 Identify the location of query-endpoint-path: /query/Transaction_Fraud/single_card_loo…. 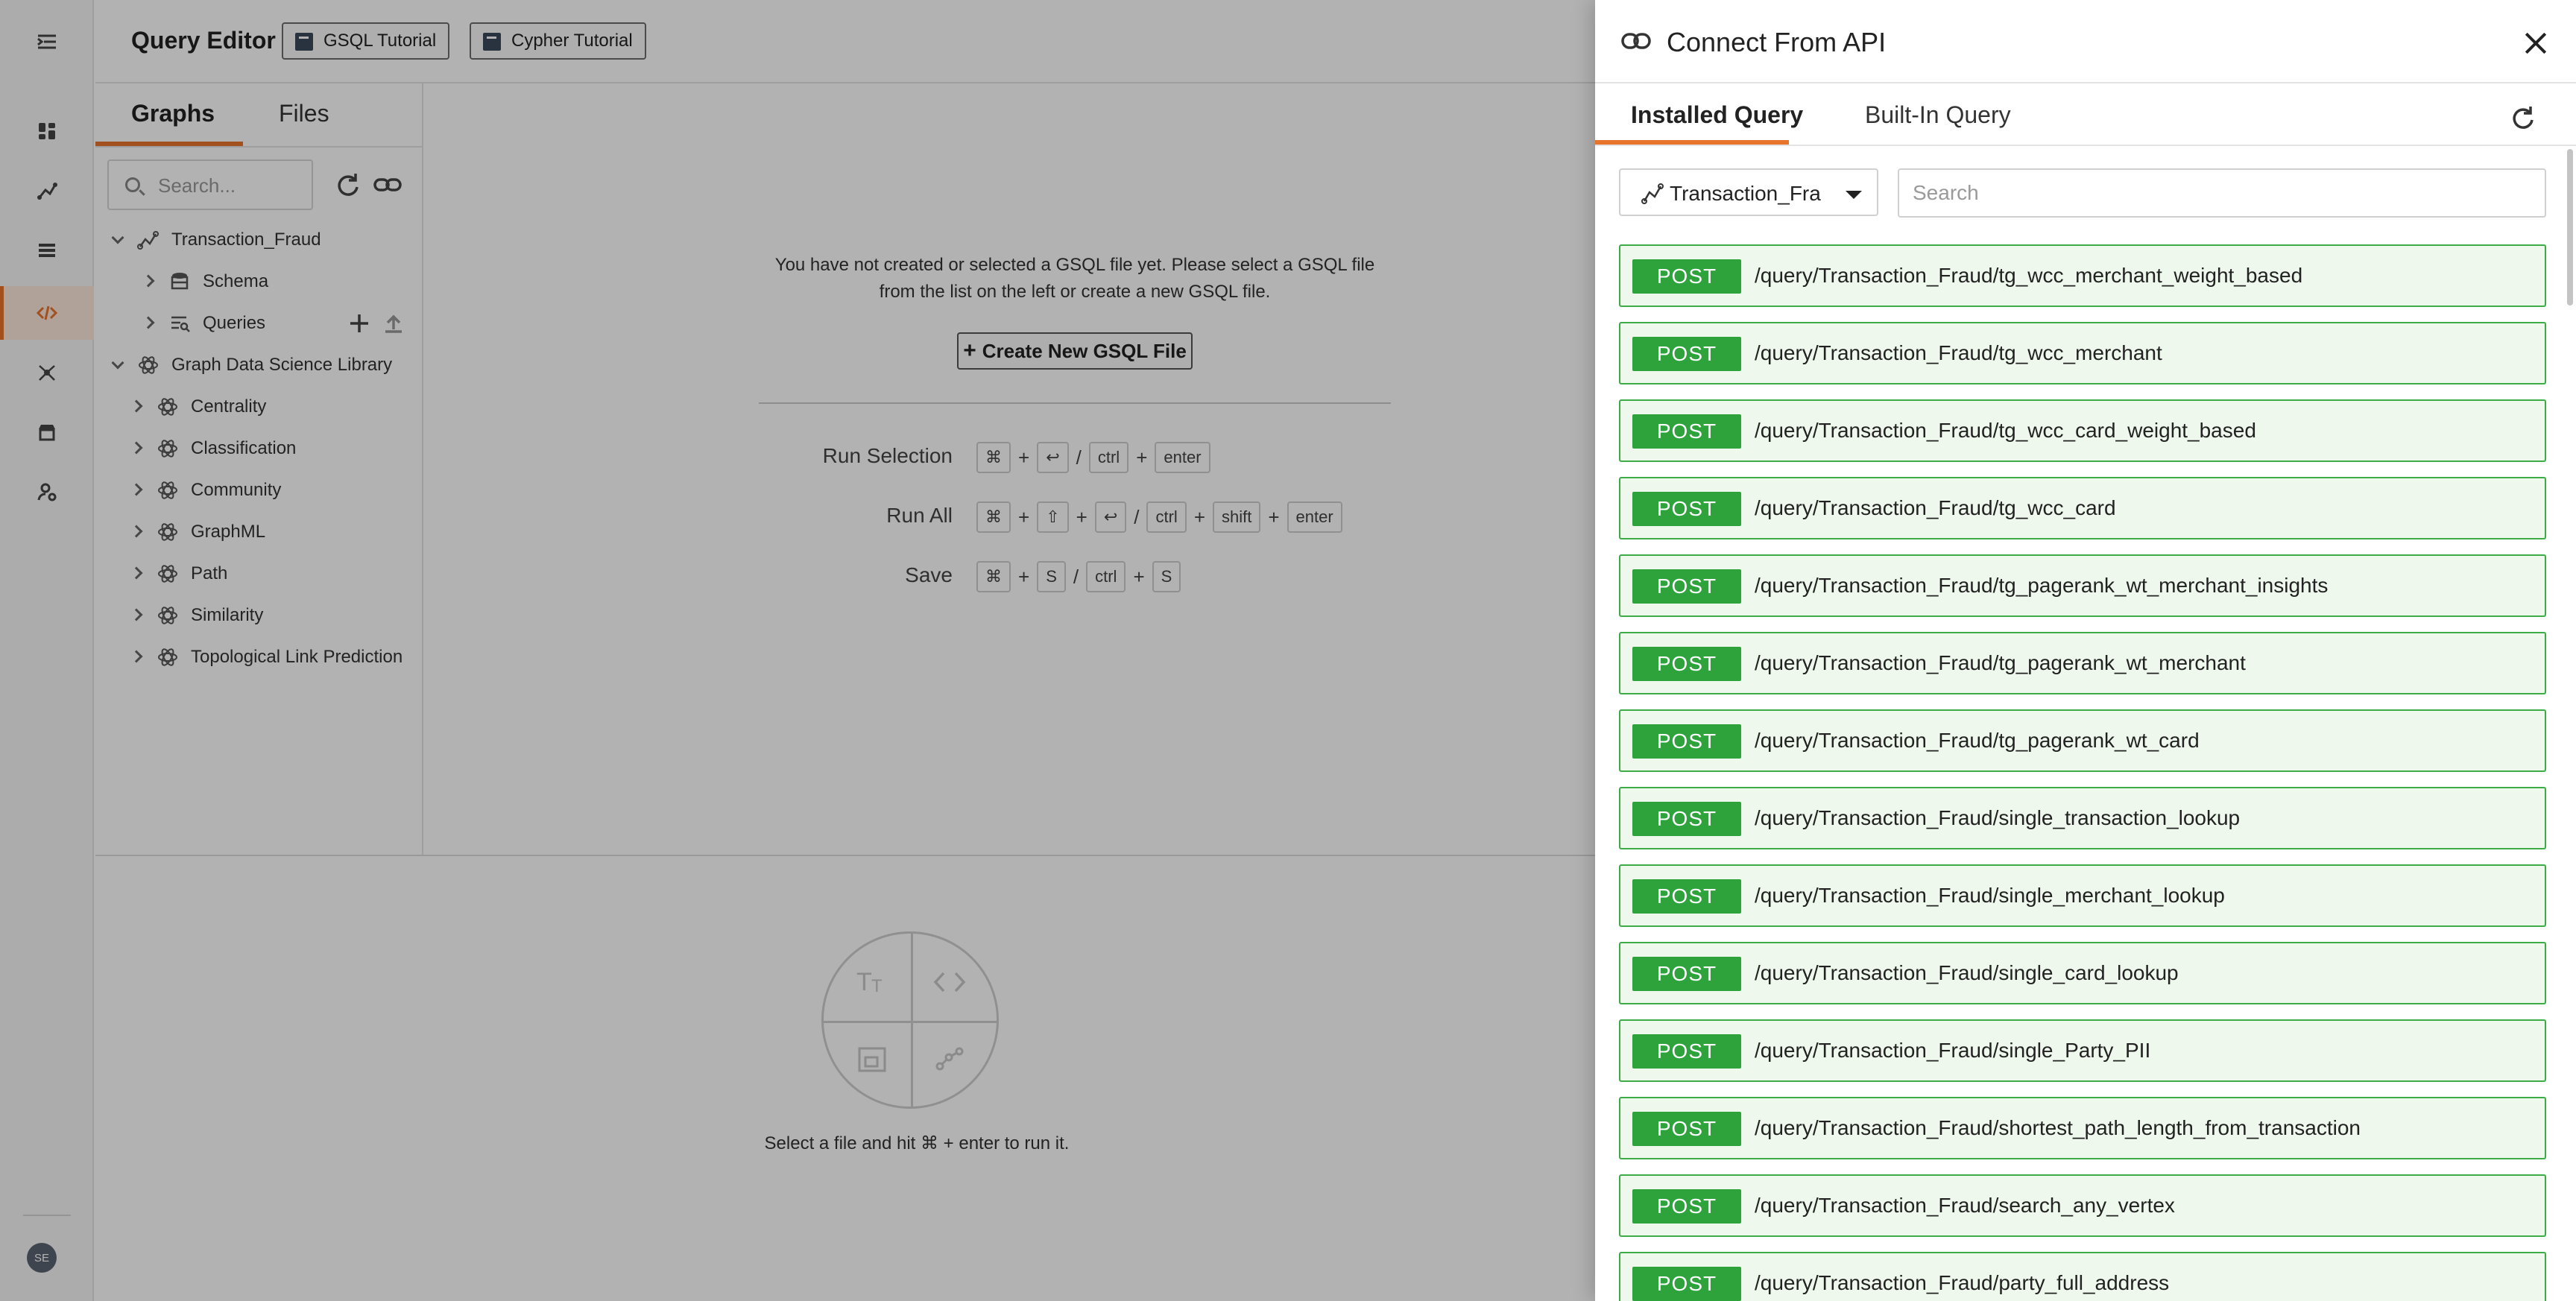
(1967, 972).